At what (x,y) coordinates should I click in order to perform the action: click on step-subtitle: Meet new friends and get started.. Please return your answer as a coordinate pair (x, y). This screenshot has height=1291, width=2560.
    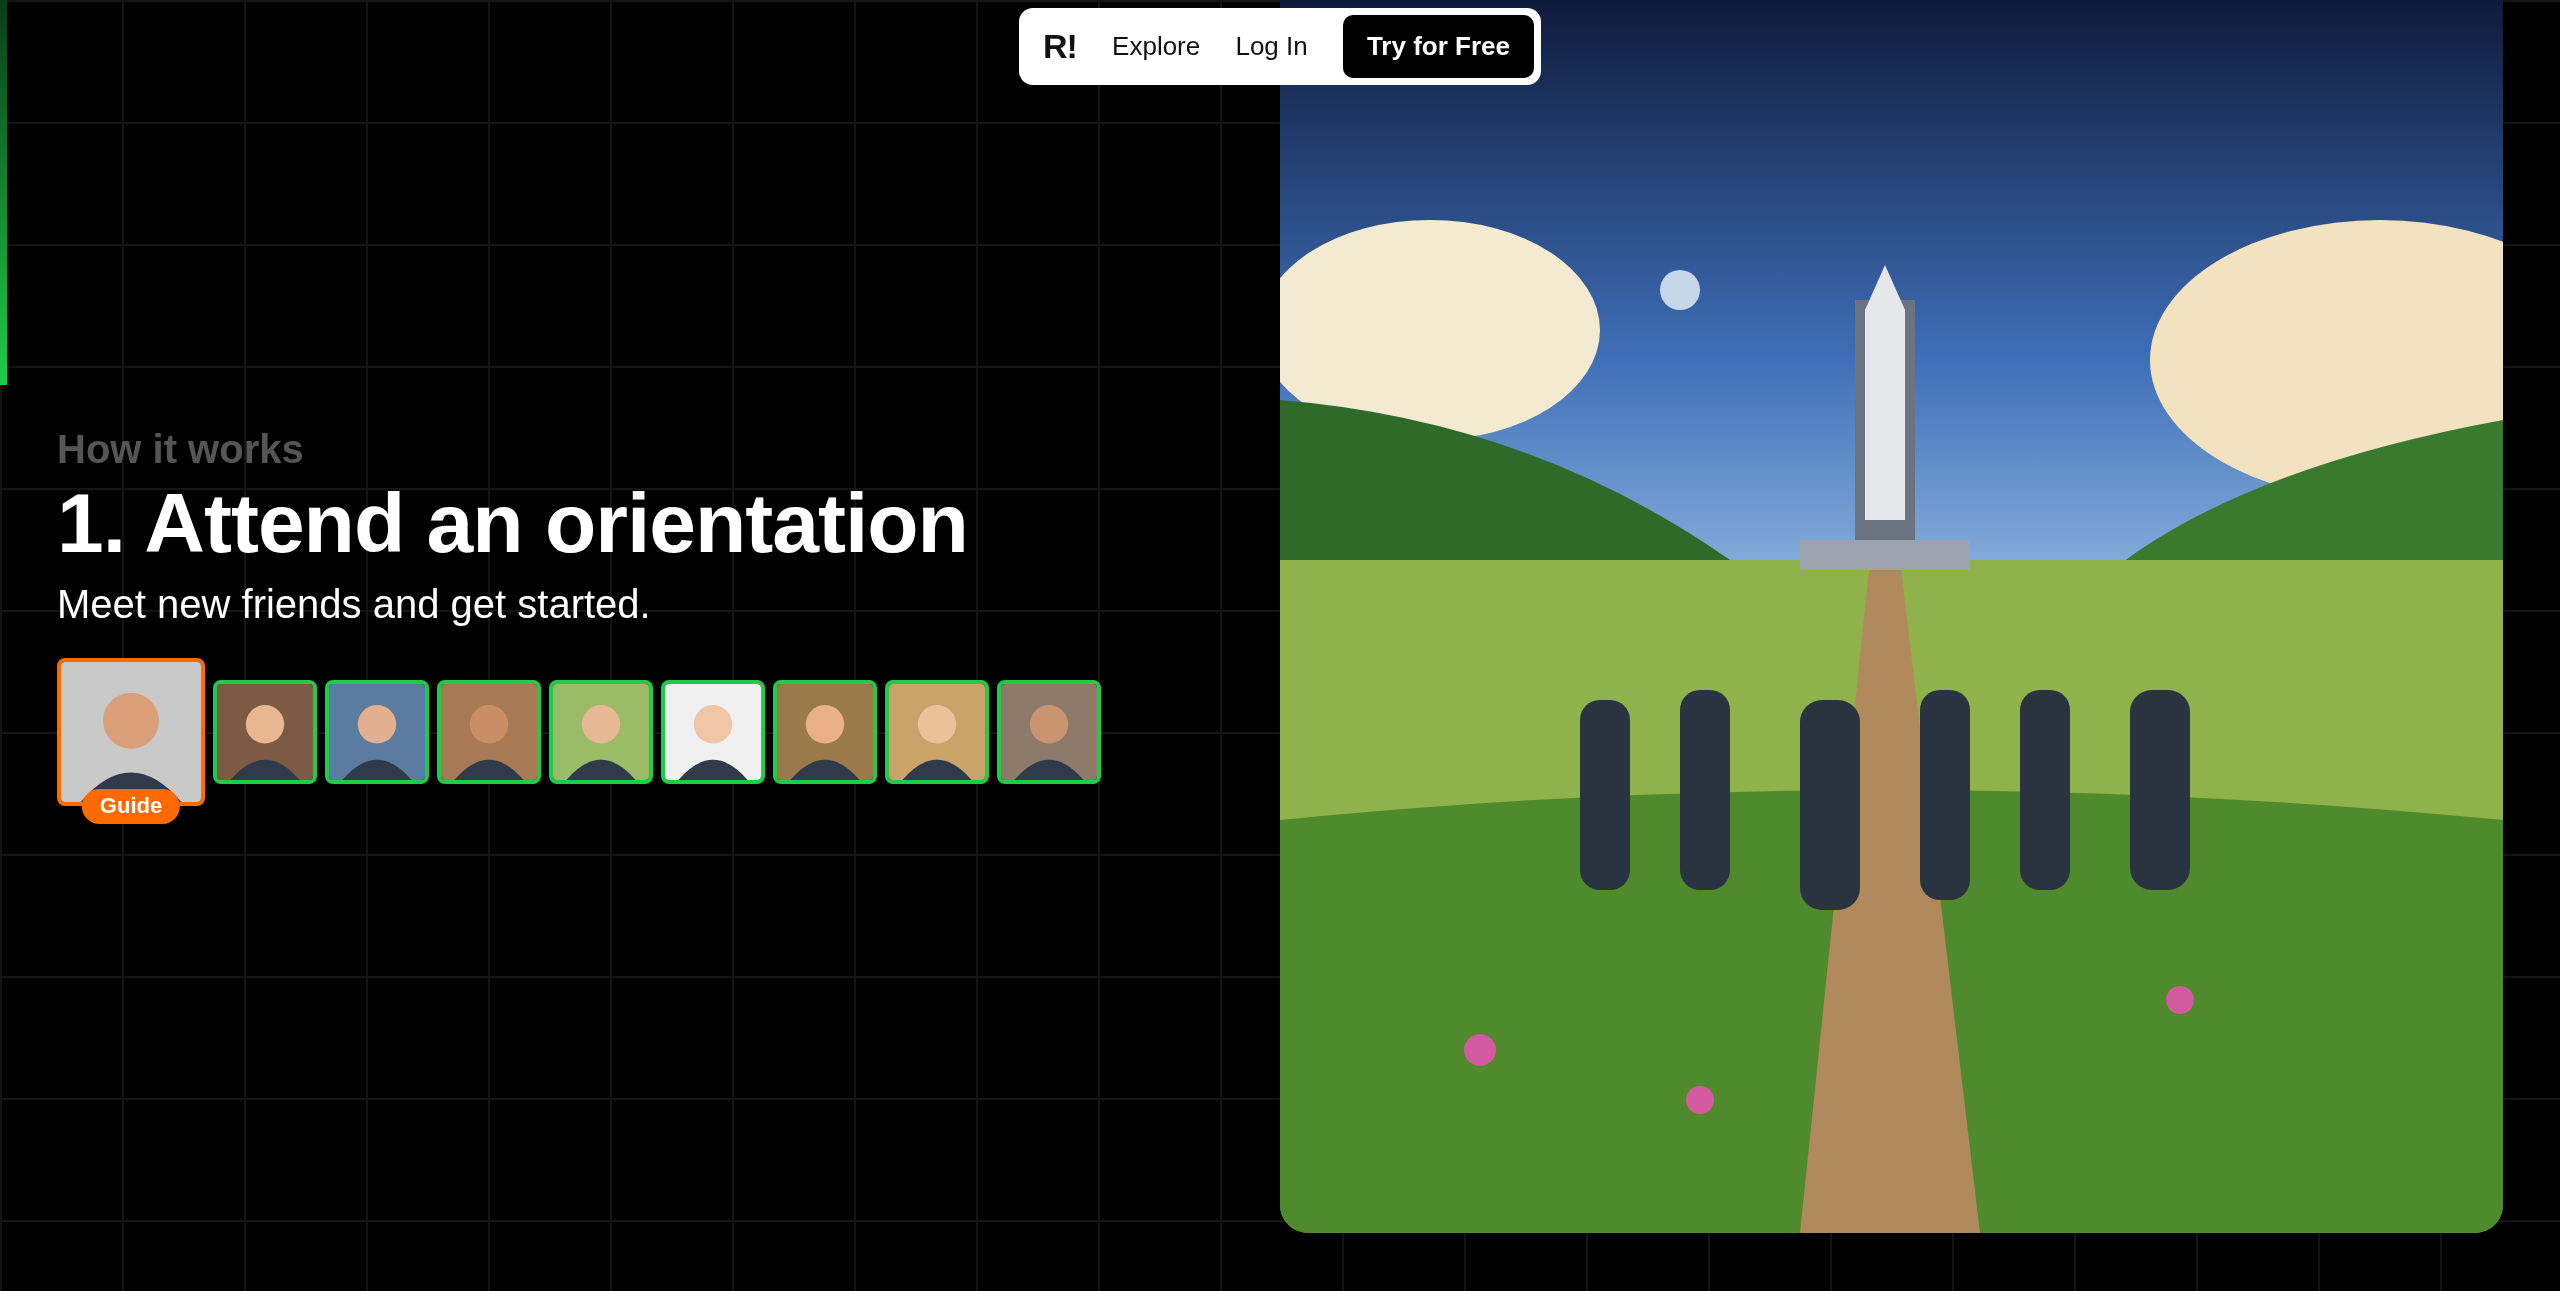
    Looking at the image, I should click on (354, 604).